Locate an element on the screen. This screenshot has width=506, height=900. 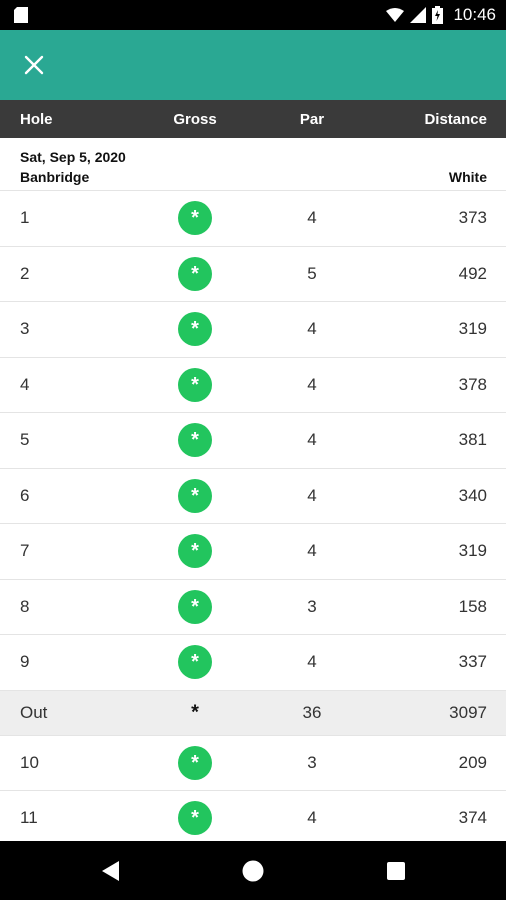
distance-value: 378 is located at coordinates (472, 384).